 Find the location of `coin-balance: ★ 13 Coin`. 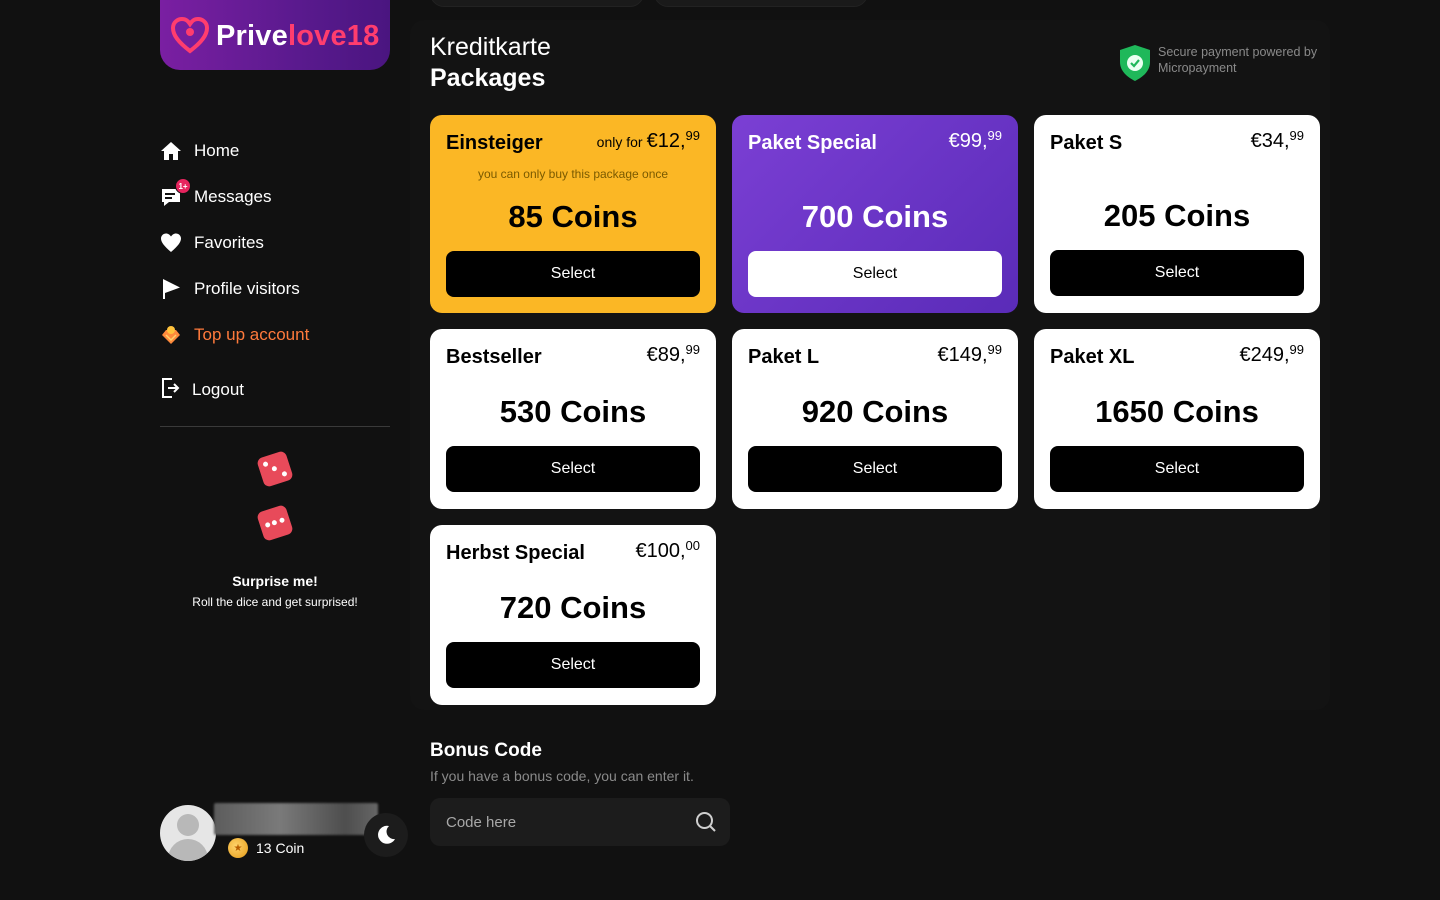

coin-balance: ★ 13 Coin is located at coordinates (266, 848).